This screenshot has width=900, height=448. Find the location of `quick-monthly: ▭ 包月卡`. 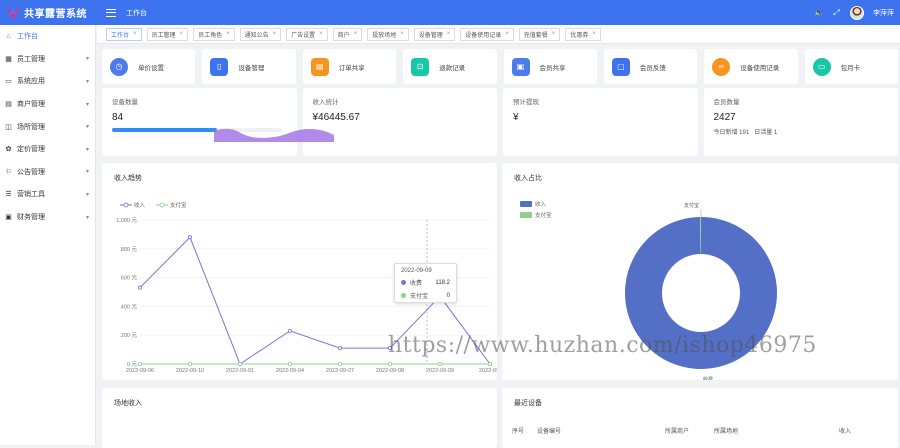

quick-monthly: ▭ 包月卡 is located at coordinates (851, 66).